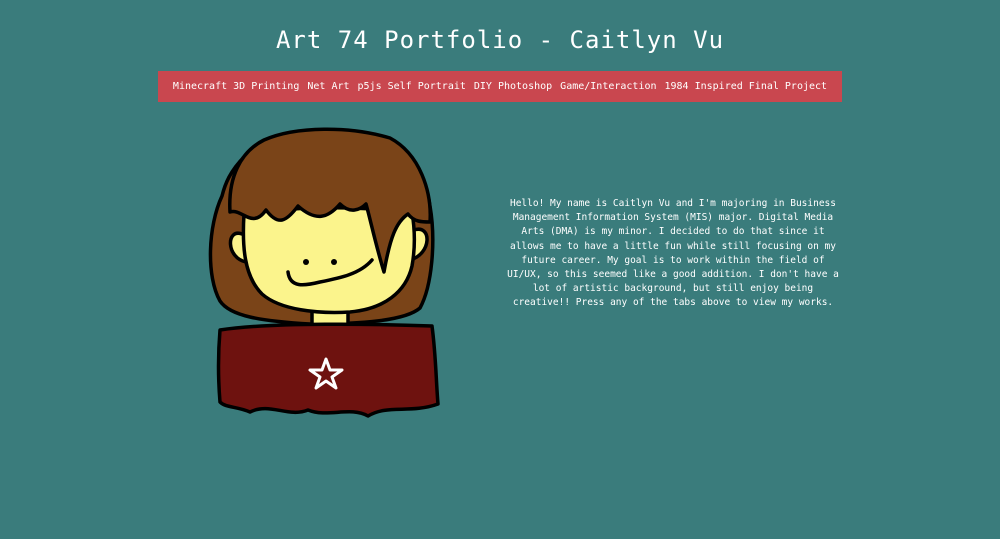 This screenshot has width=1000, height=539. I want to click on right-eye, so click(334, 262).